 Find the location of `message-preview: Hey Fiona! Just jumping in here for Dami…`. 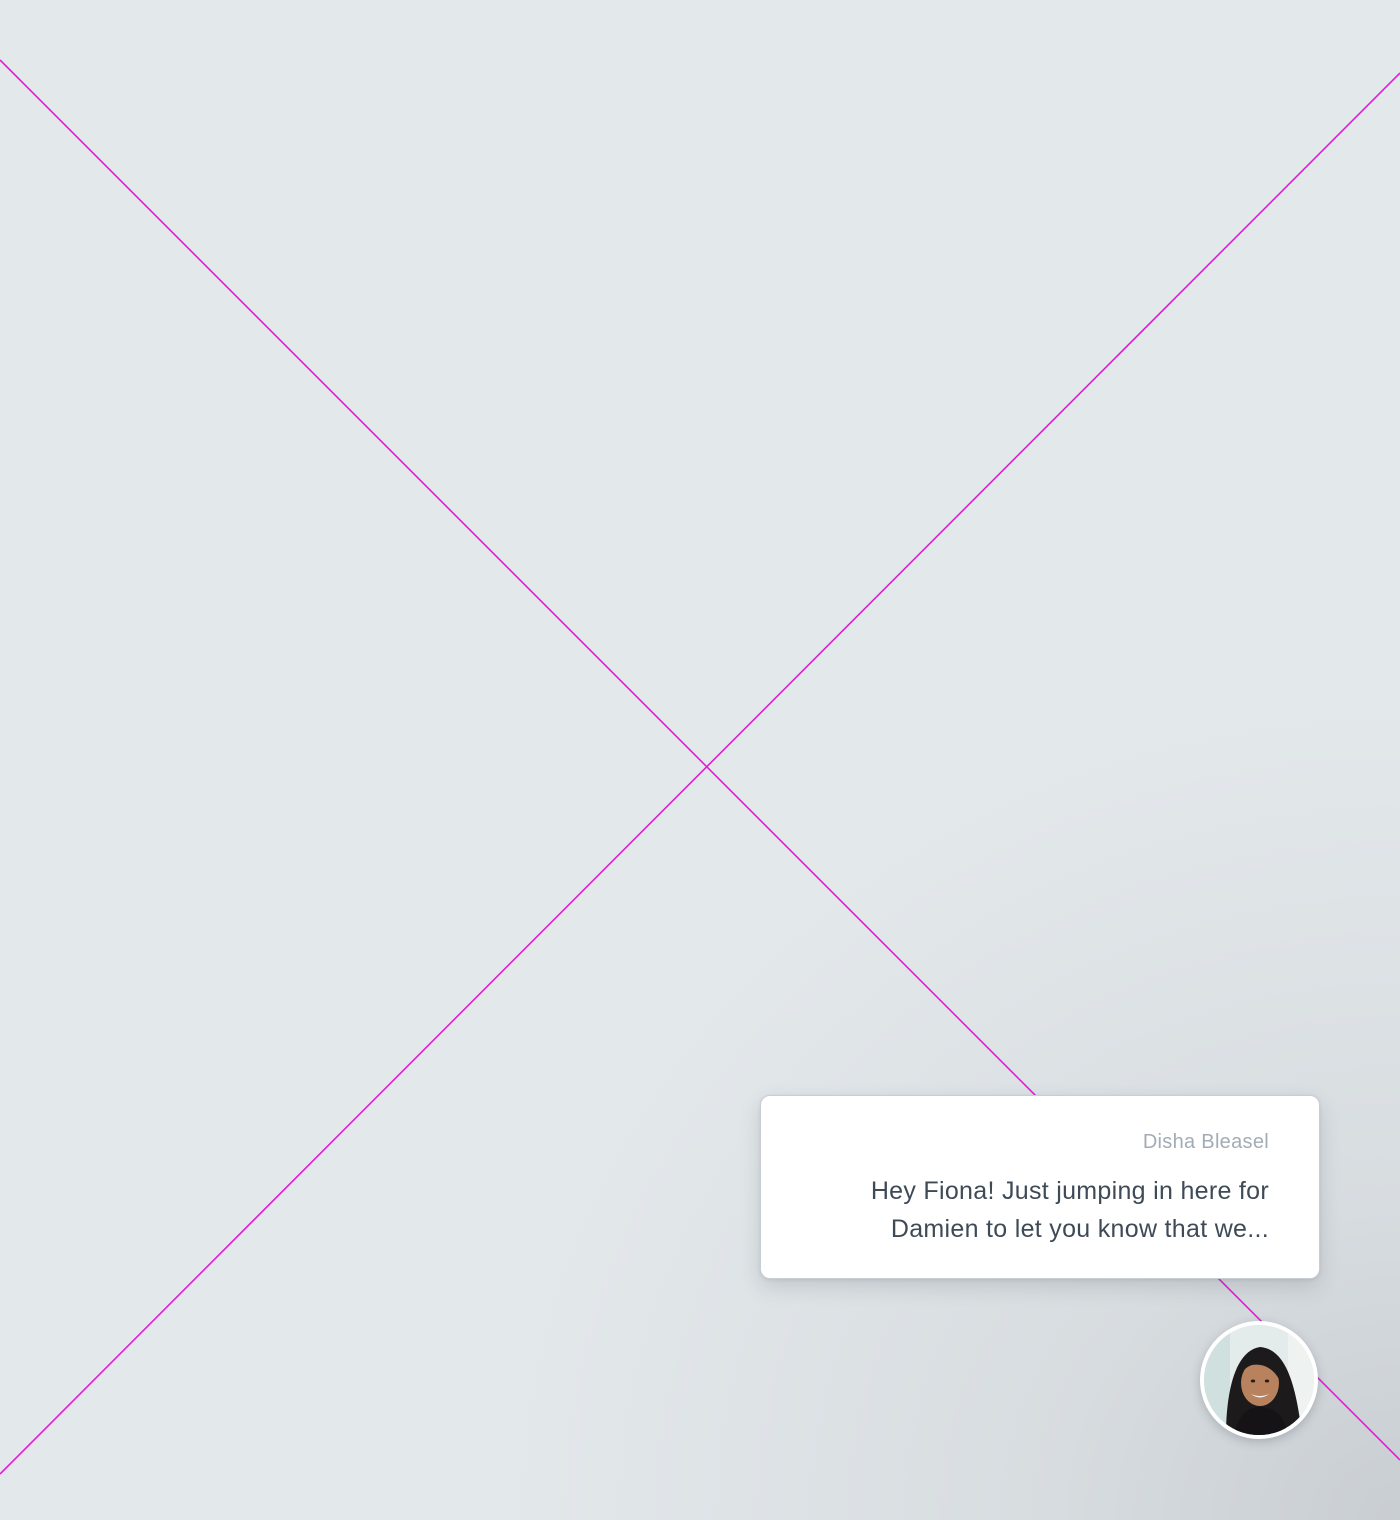

message-preview: Hey Fiona! Just jumping in here for Dami… is located at coordinates (1069, 1210).